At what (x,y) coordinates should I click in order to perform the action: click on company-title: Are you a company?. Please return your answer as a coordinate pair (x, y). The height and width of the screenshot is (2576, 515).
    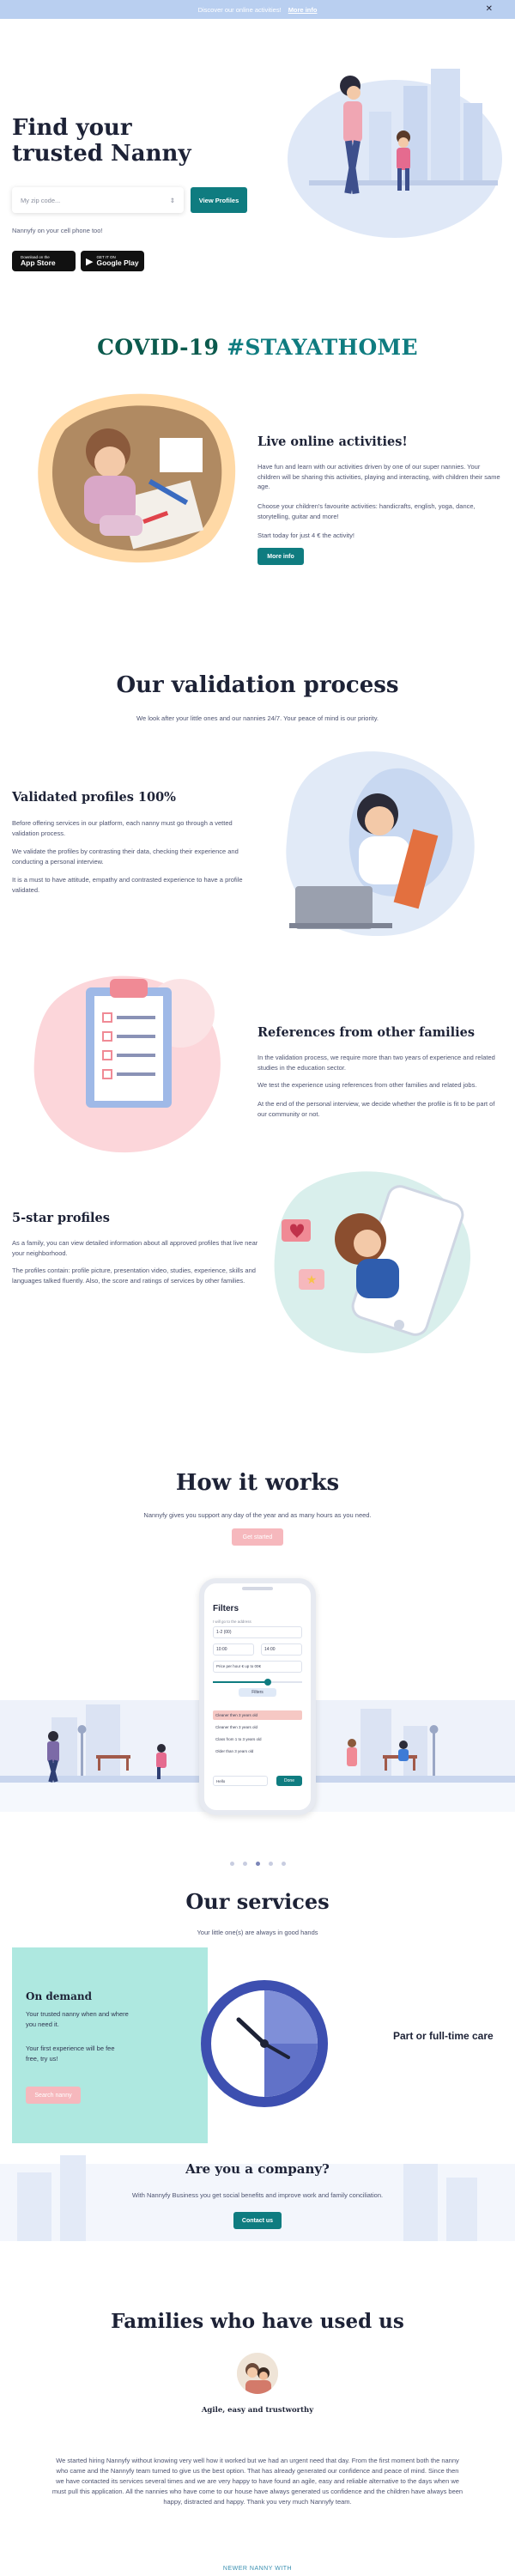
    Looking at the image, I should click on (257, 2169).